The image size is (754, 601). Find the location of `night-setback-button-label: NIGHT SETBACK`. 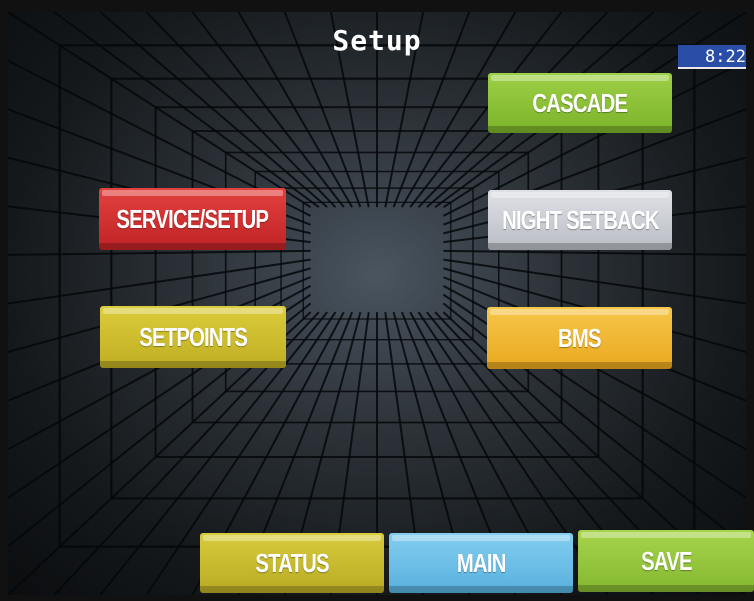

night-setback-button-label: NIGHT SETBACK is located at coordinates (580, 219).